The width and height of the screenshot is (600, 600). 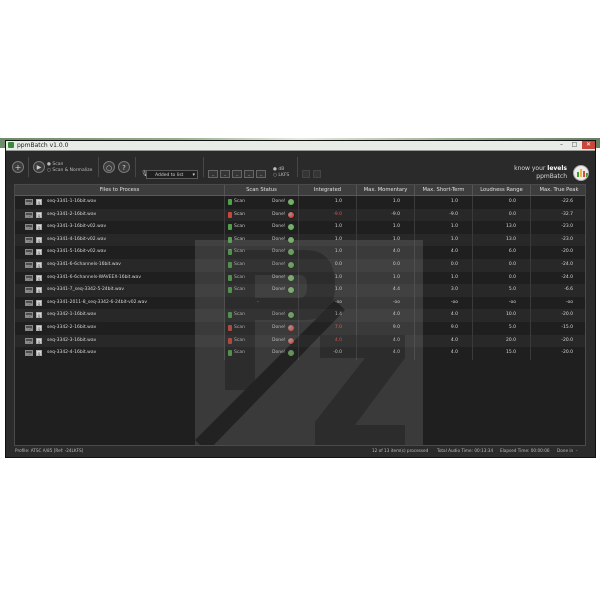 I want to click on stop-icon: ○, so click(x=109, y=167).